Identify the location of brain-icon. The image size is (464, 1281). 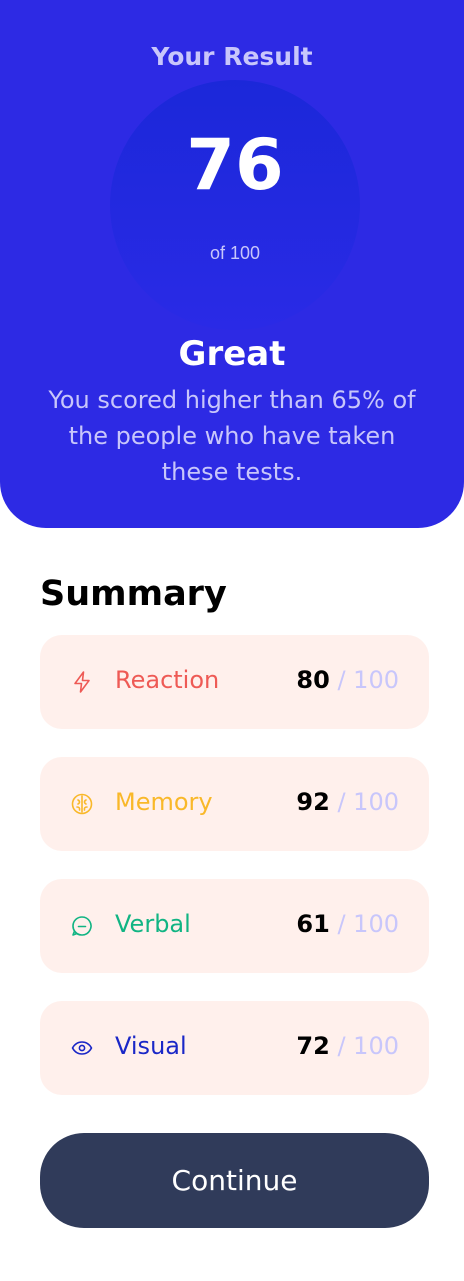
(82, 804).